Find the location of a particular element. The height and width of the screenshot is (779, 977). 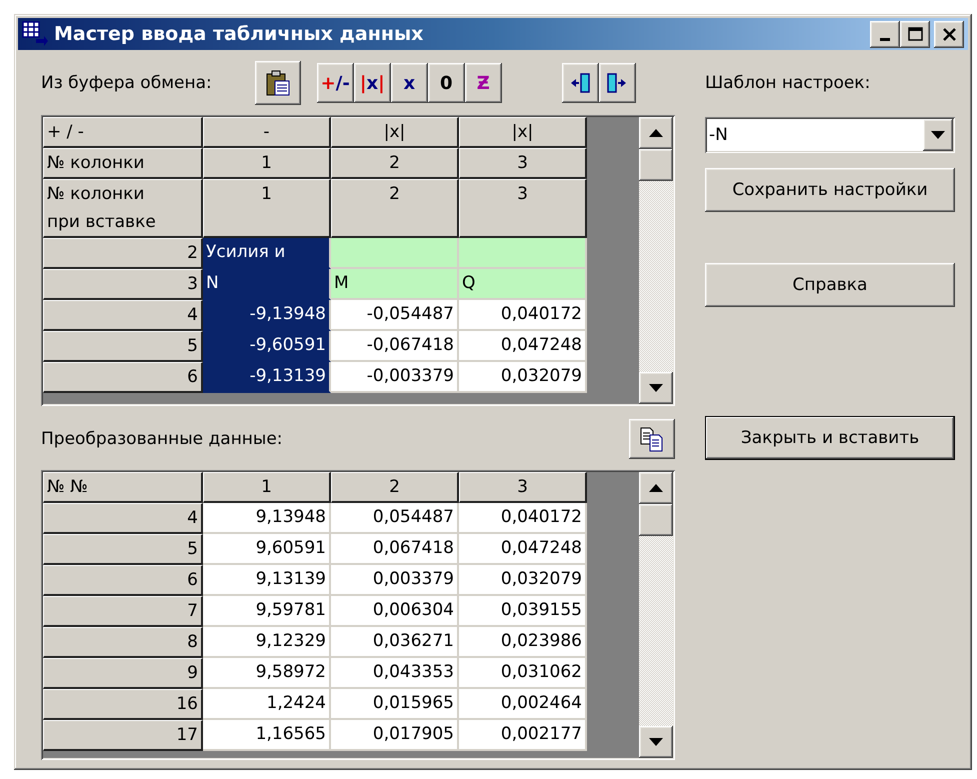

dialog-button: Сохранить настройки is located at coordinates (830, 190).